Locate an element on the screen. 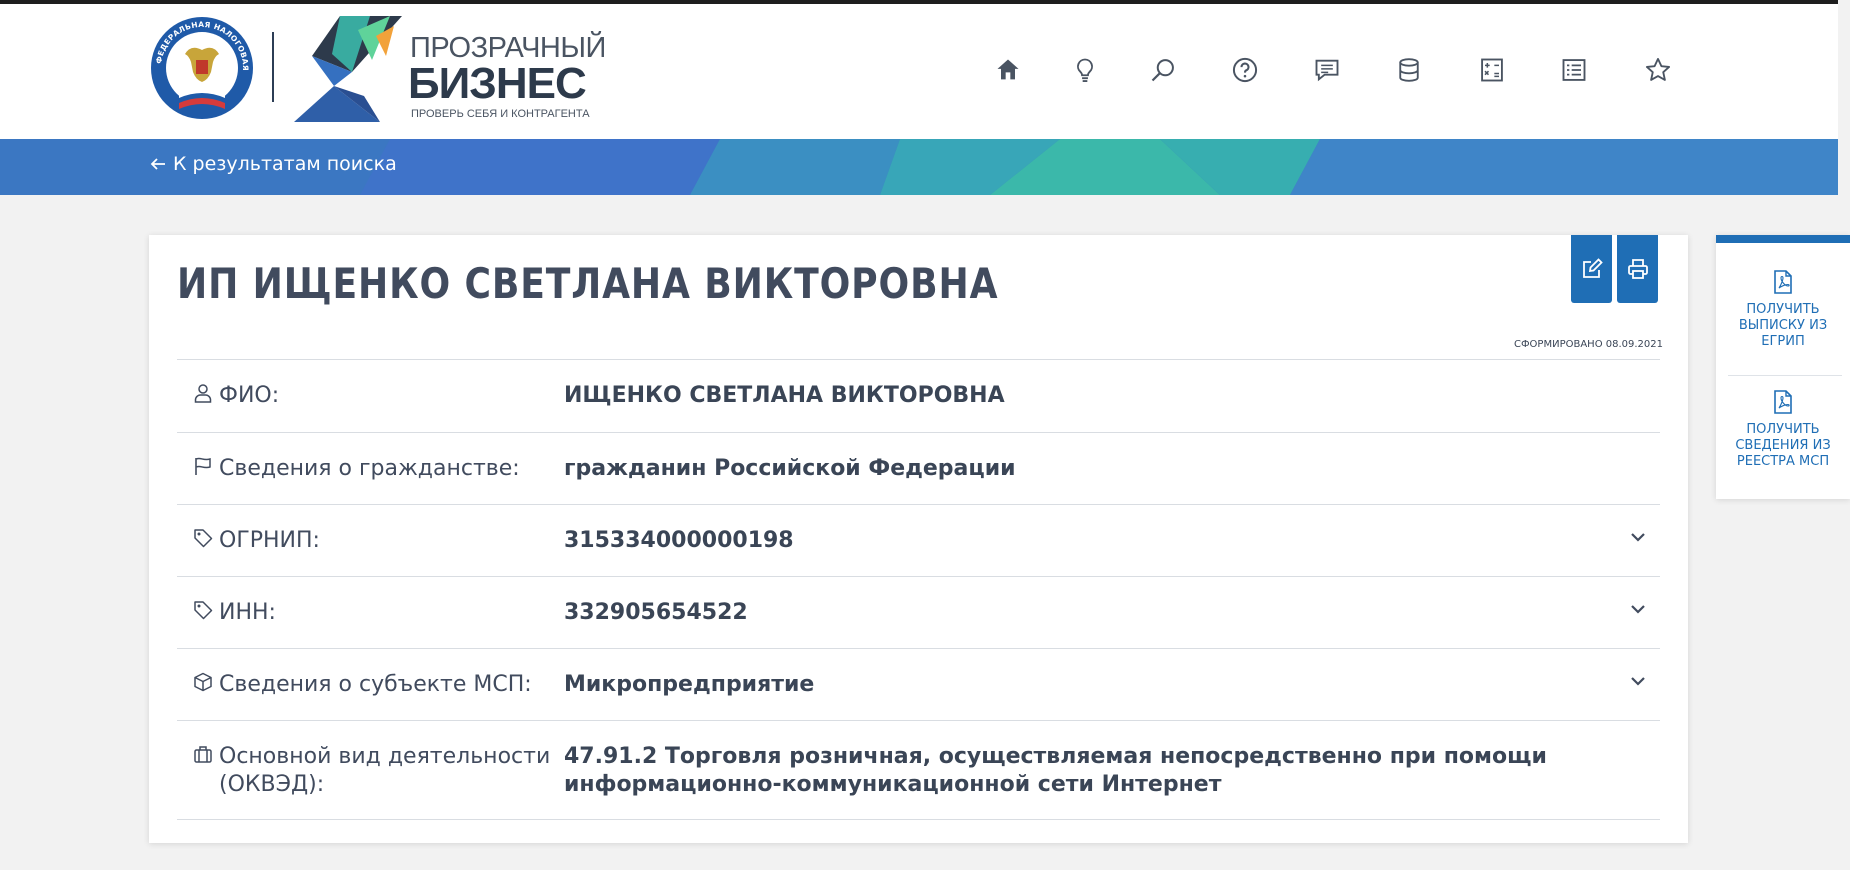 The image size is (1850, 870). row-label: Сведения о гражданстве: is located at coordinates (370, 468).